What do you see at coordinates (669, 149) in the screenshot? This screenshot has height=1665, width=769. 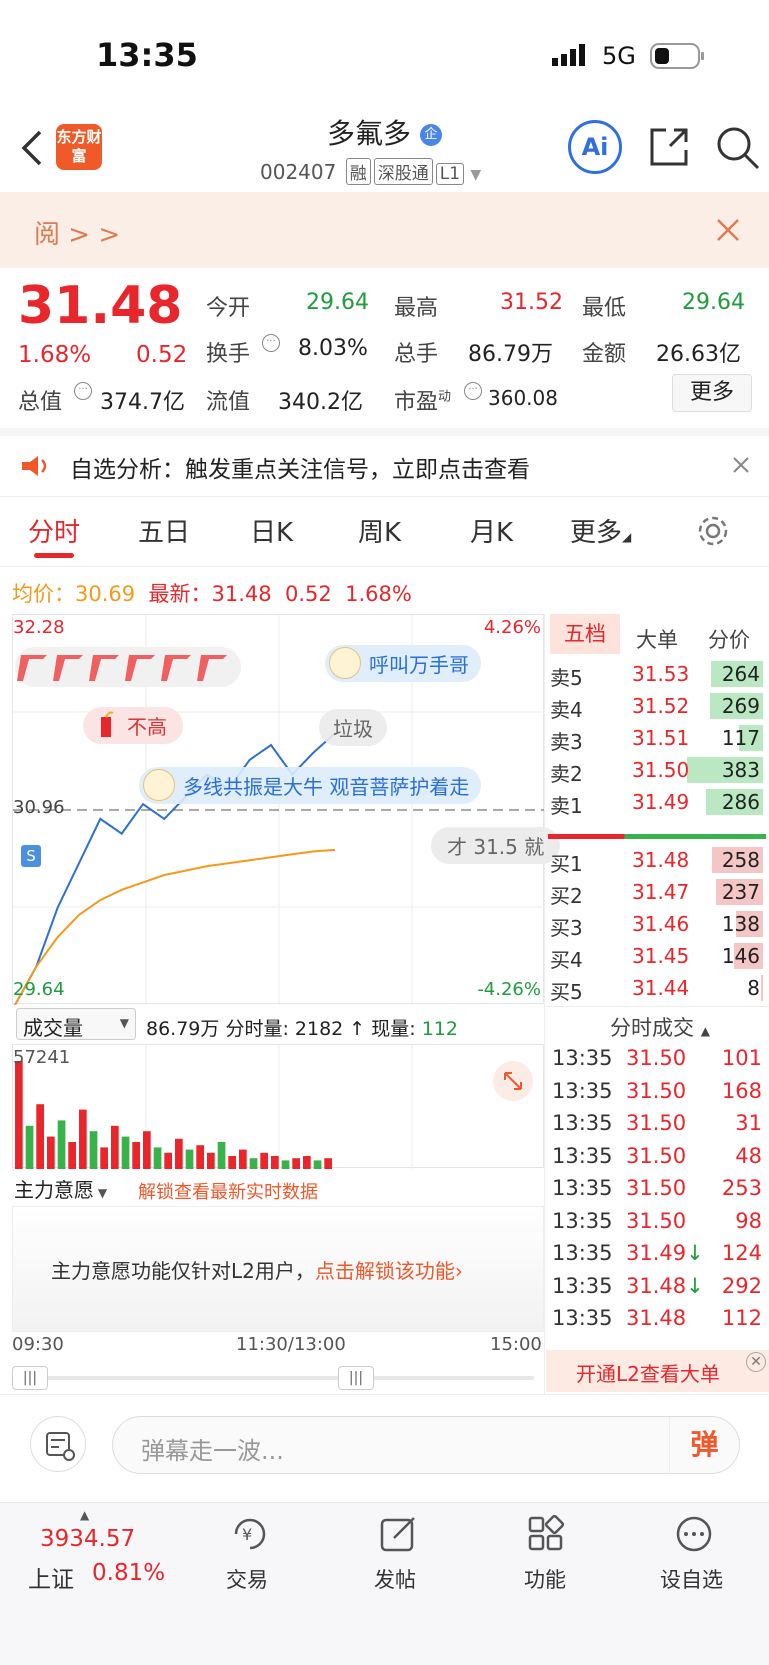 I see `share-icon` at bounding box center [669, 149].